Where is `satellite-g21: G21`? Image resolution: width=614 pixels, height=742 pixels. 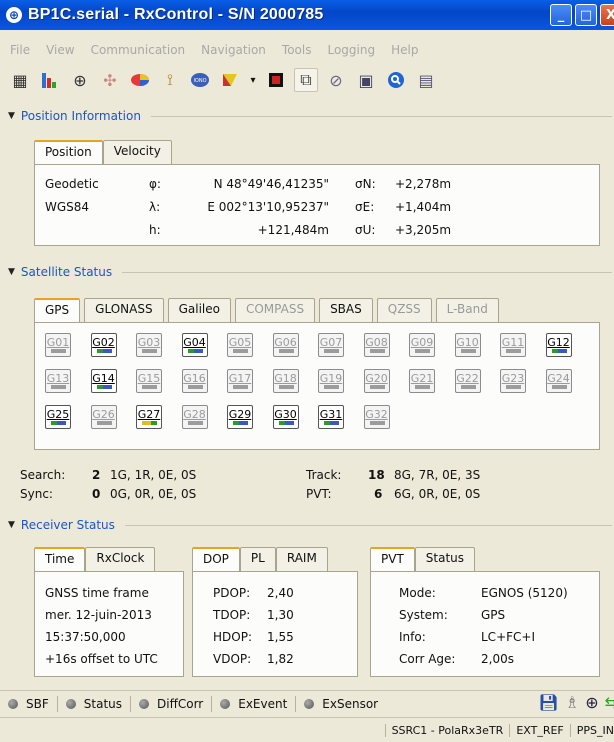 satellite-g21: G21 is located at coordinates (422, 381).